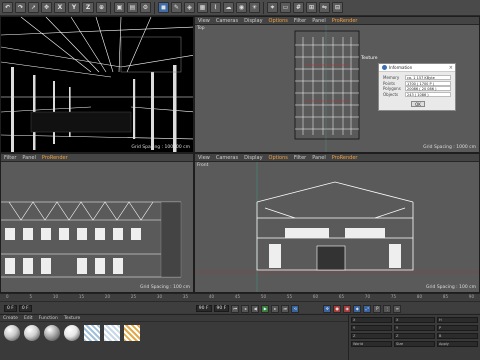 The width and height of the screenshot is (480, 360). I want to click on undo-icon: ↶, so click(7, 7).